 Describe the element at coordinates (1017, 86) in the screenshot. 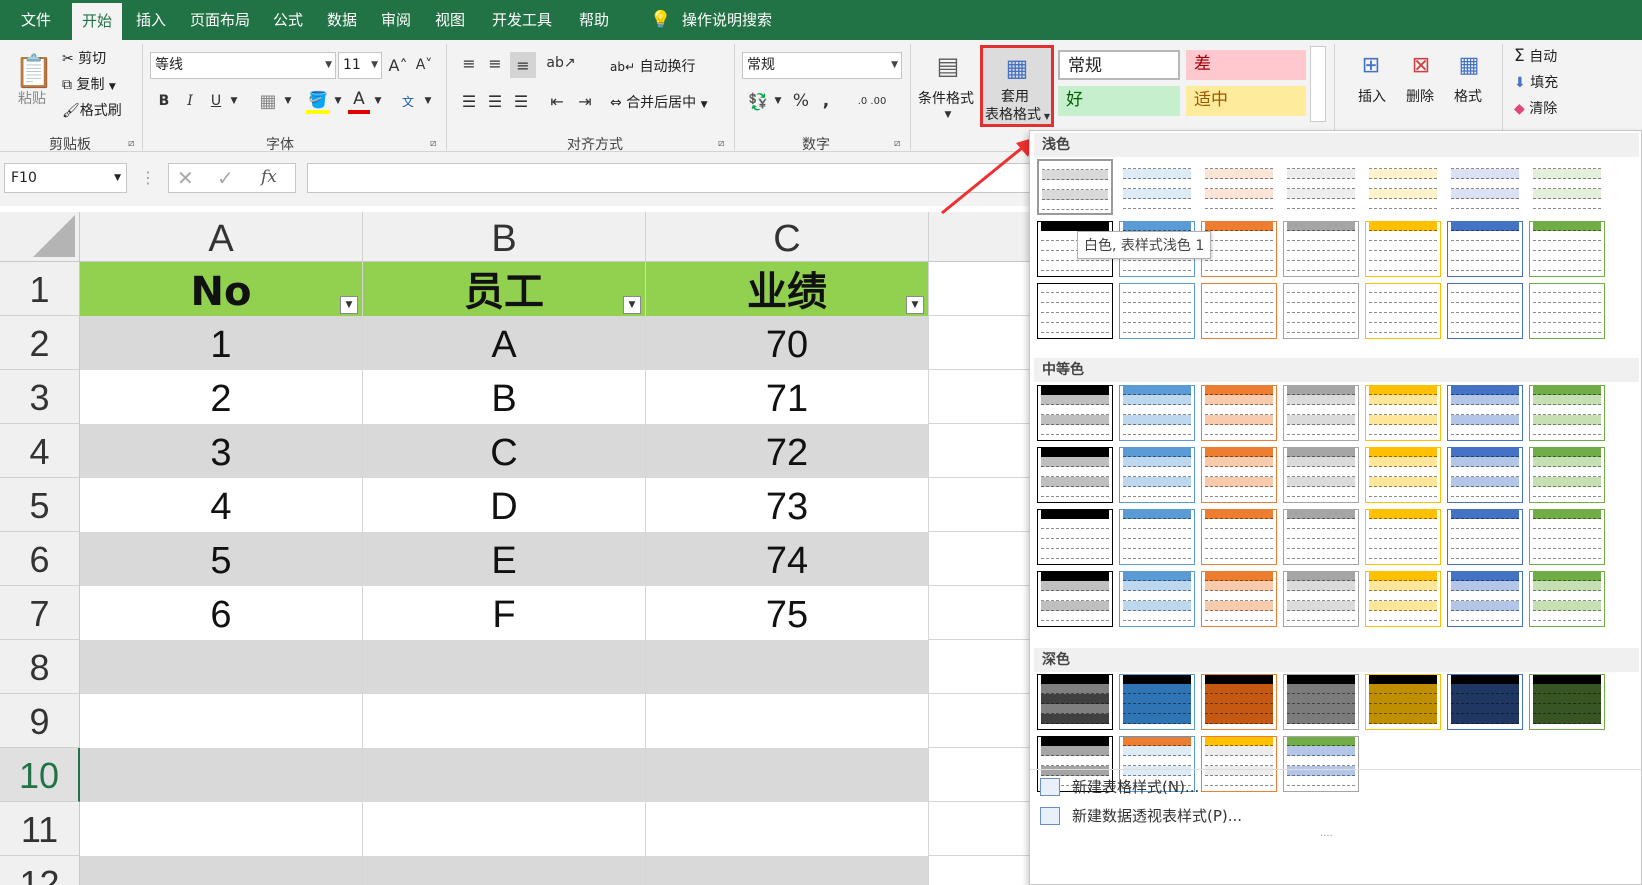

I see `format-as-table-button: ▦ 套用 表格格式 ▼` at that location.